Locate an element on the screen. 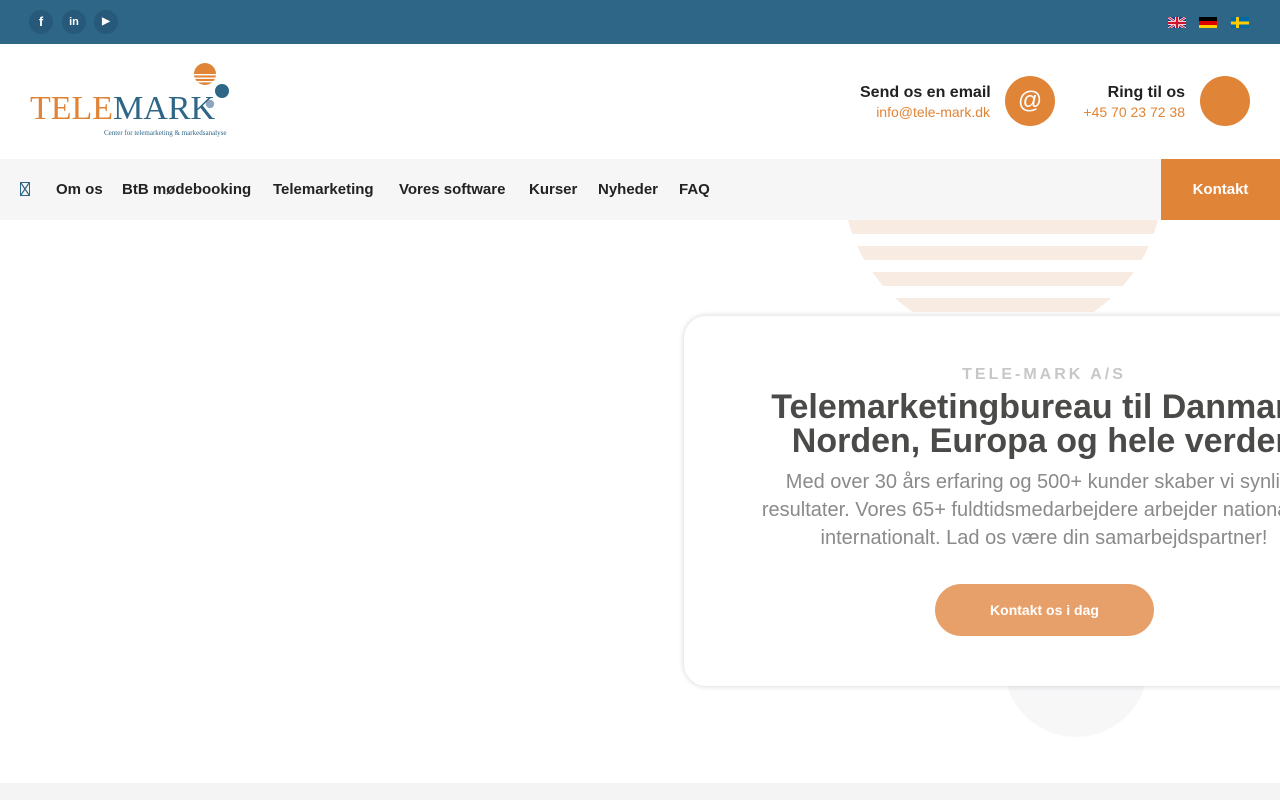  nav-item-vores-software: Vores software is located at coordinates (452, 189).